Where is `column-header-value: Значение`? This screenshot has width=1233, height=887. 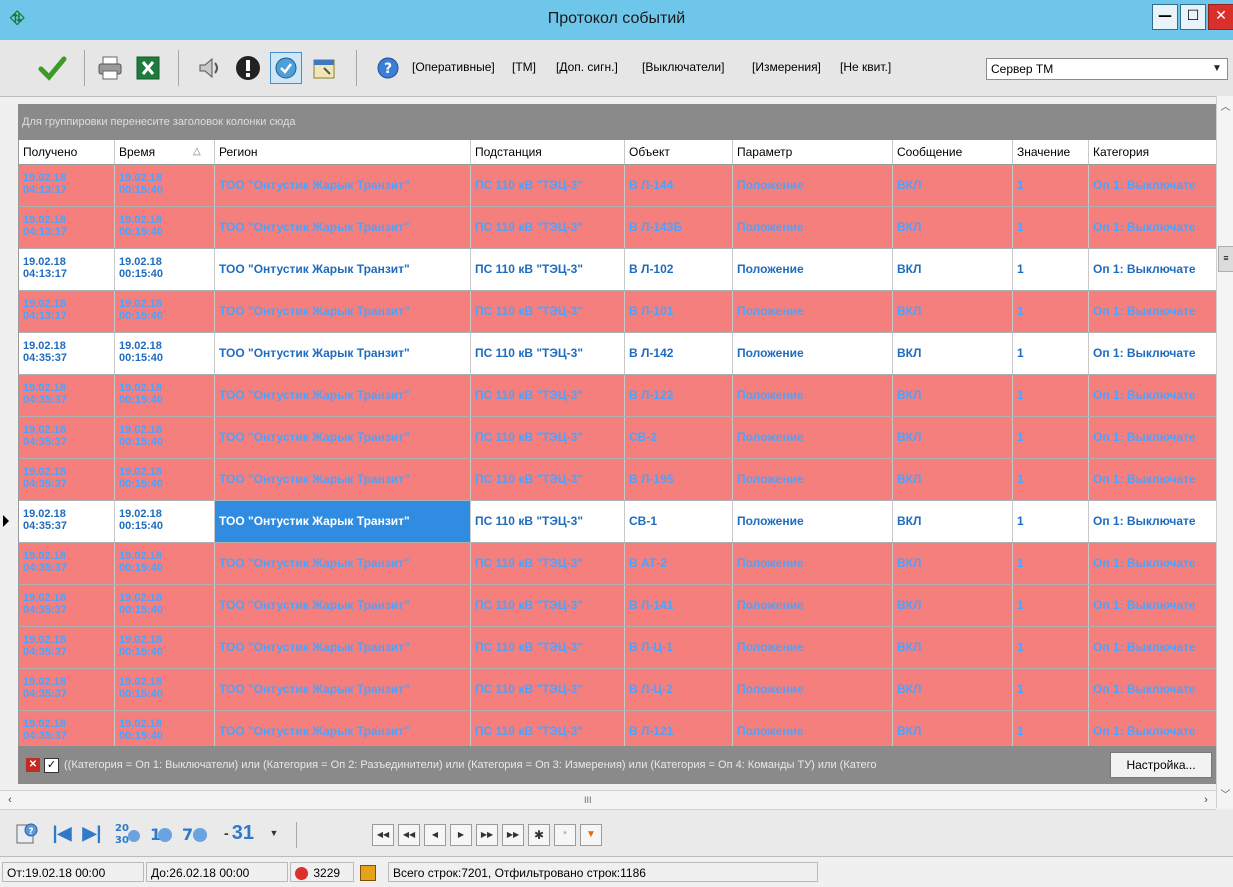 column-header-value: Значение is located at coordinates (1051, 152).